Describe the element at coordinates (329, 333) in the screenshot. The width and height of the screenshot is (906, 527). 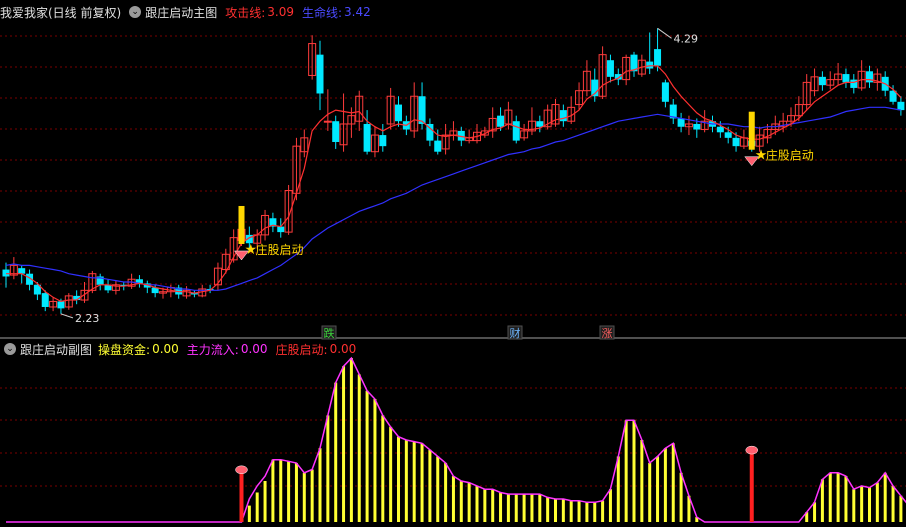
I see `event-tag-label: 跌` at that location.